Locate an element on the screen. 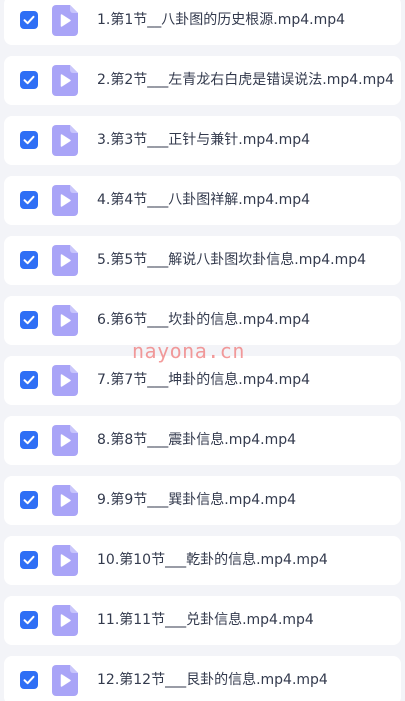  file-name: 10.第10节___乾卦的信息.mp4.mp4 is located at coordinates (212, 560).